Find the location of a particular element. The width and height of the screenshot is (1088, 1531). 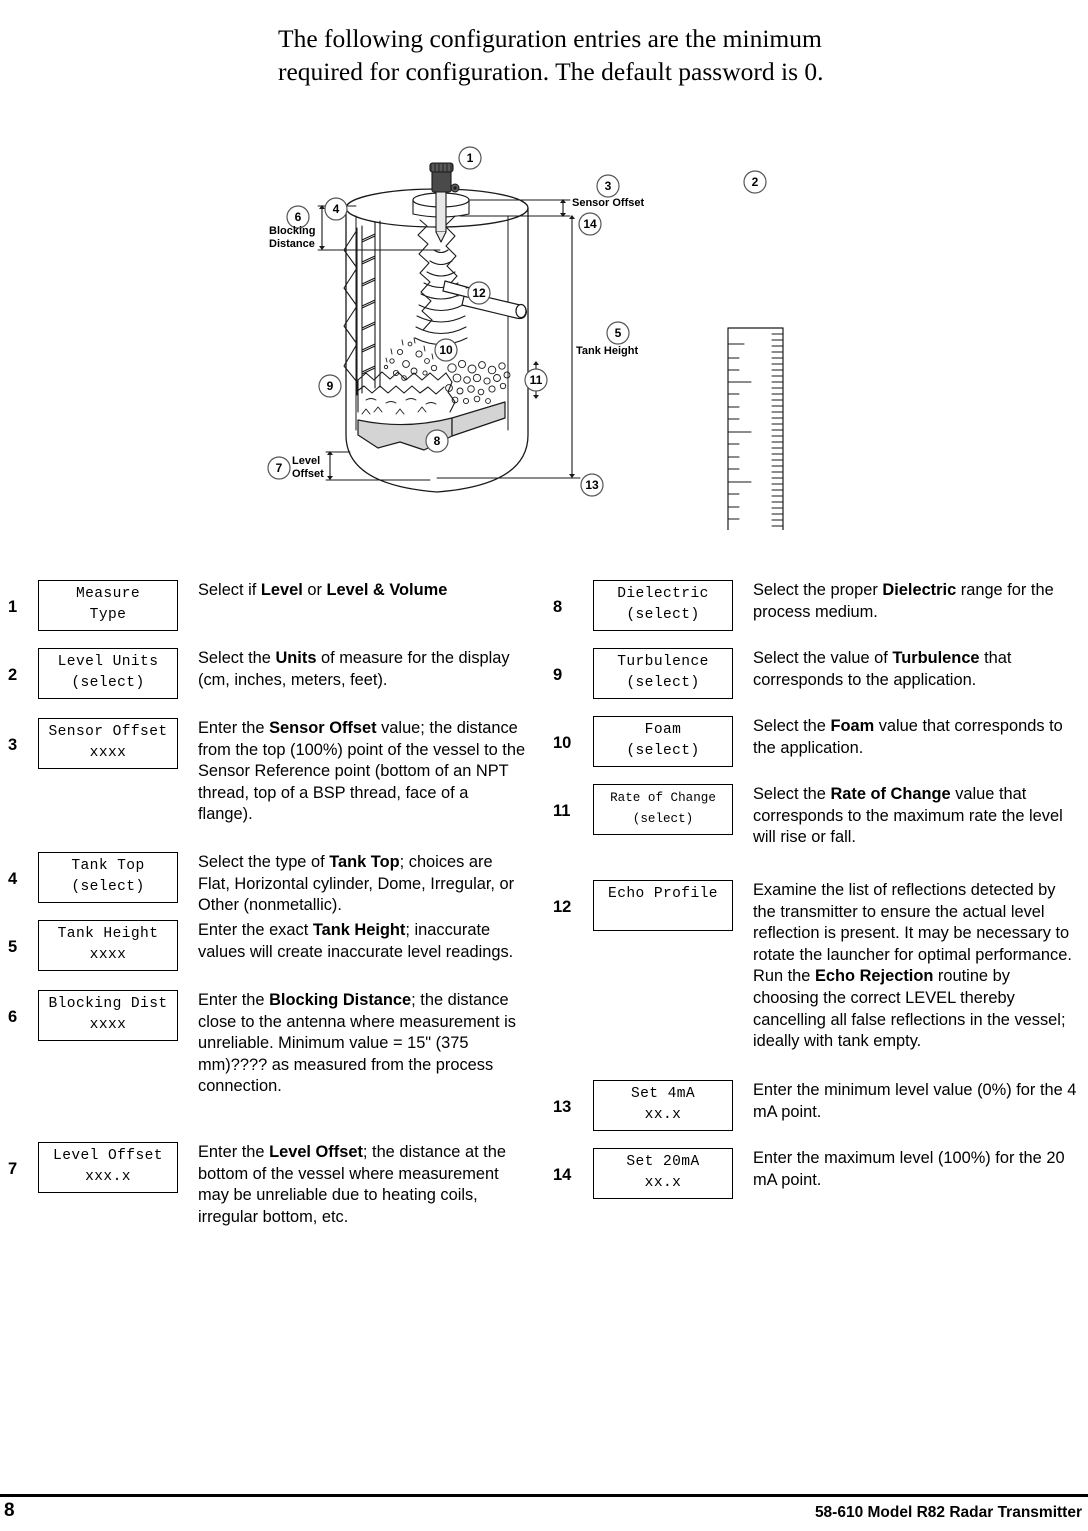

config-row-number: 8 is located at coordinates (558, 607).